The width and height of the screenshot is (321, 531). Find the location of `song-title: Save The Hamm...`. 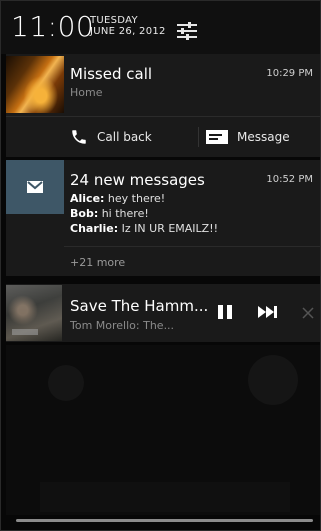

song-title: Save The Hamm... is located at coordinates (139, 306).